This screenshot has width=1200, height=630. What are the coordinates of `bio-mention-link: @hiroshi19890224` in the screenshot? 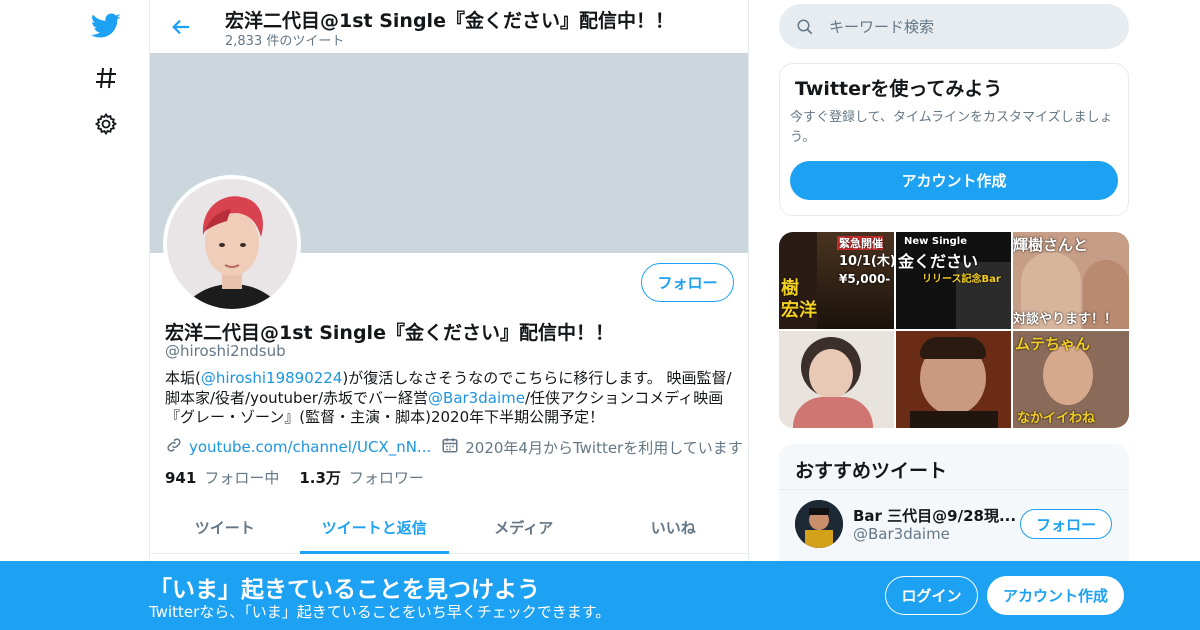 It's located at (272, 378).